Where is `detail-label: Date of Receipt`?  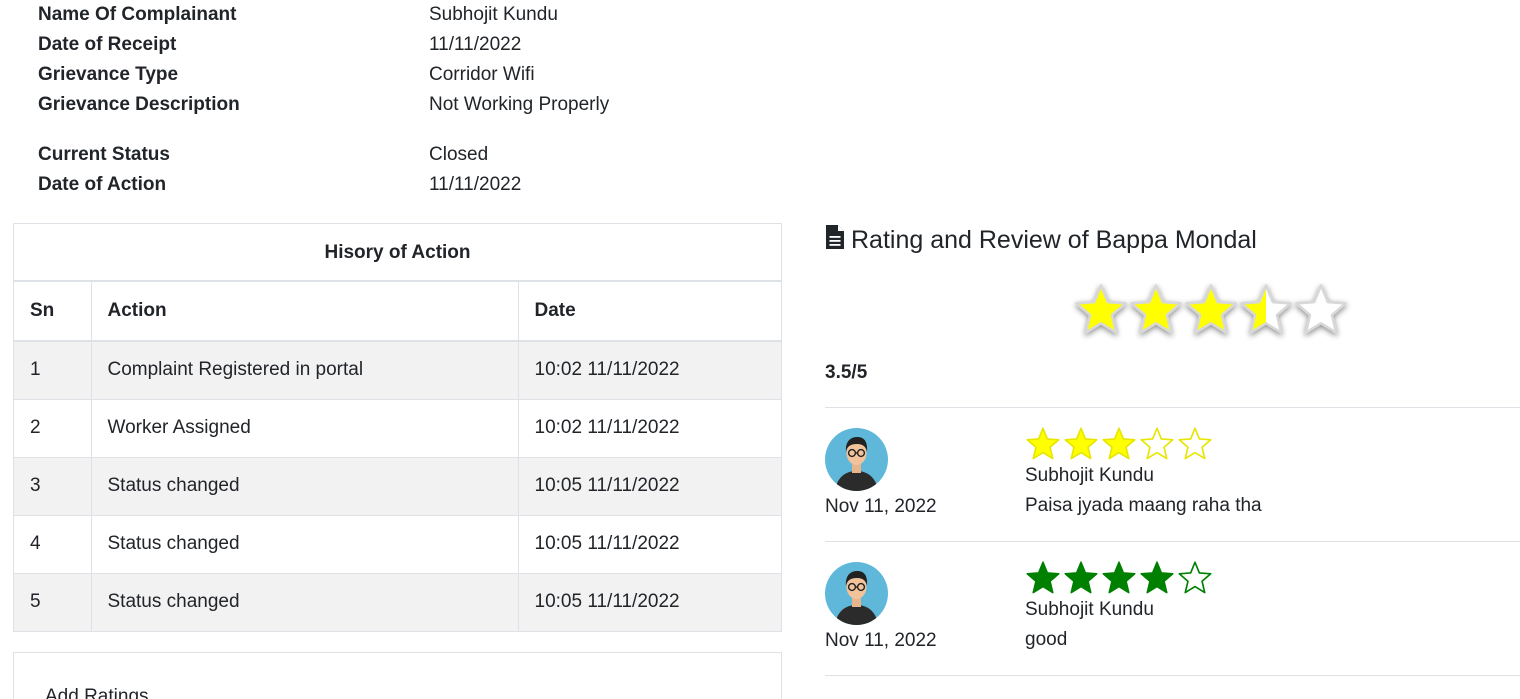 detail-label: Date of Receipt is located at coordinates (107, 44).